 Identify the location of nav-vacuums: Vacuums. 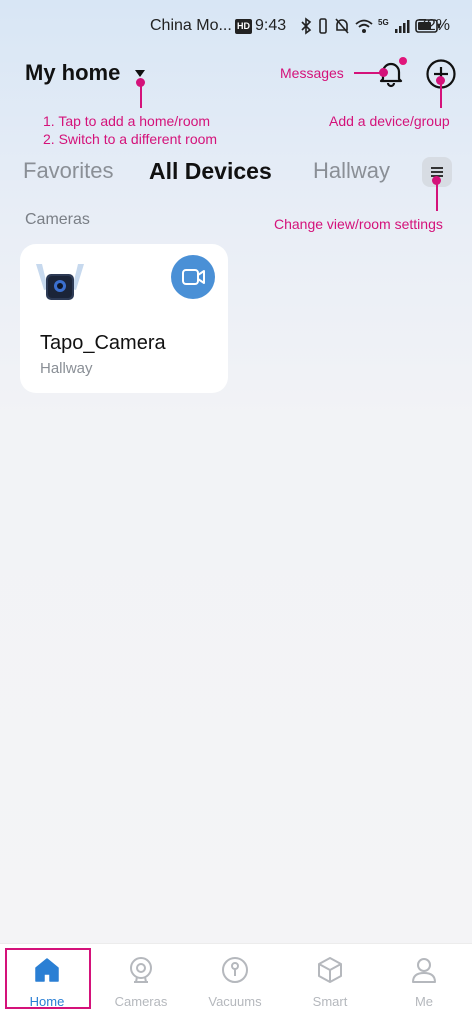
(235, 983).